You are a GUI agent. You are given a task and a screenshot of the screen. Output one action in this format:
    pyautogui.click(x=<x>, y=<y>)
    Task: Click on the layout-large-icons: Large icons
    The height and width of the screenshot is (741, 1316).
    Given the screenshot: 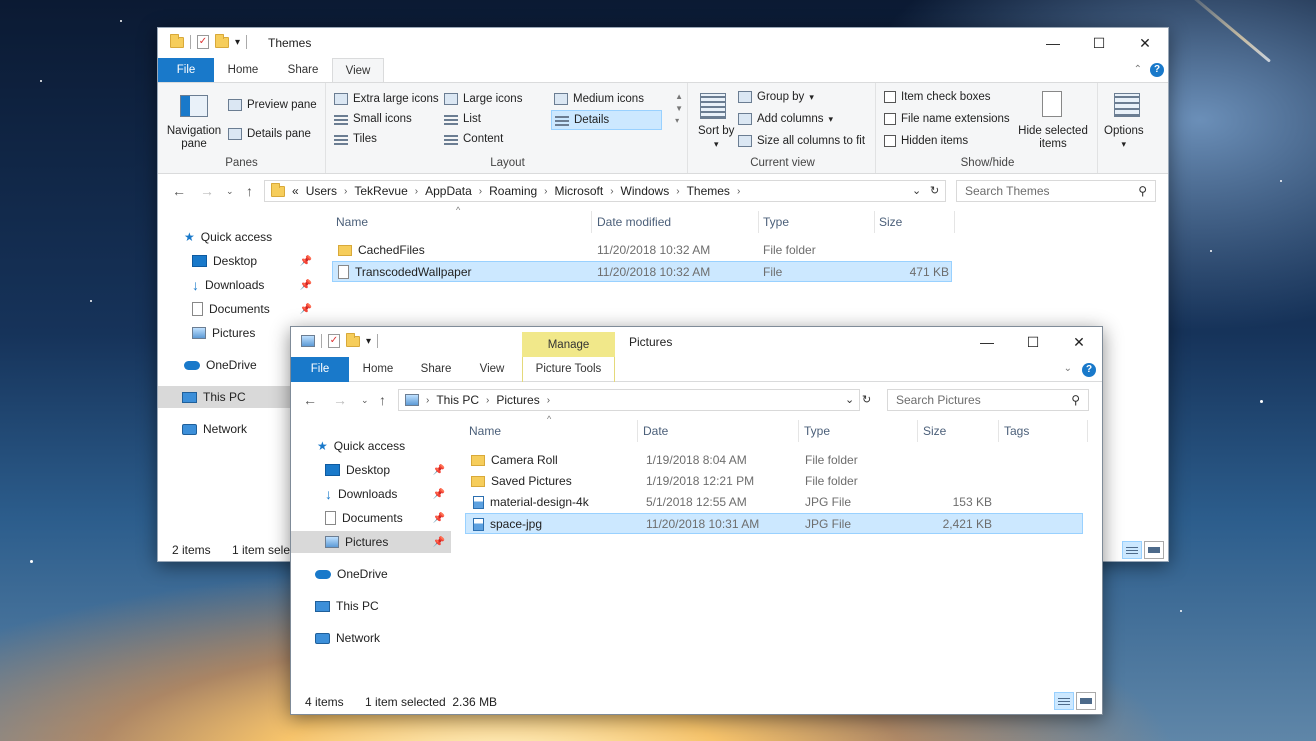 What is the action you would take?
    pyautogui.click(x=483, y=99)
    